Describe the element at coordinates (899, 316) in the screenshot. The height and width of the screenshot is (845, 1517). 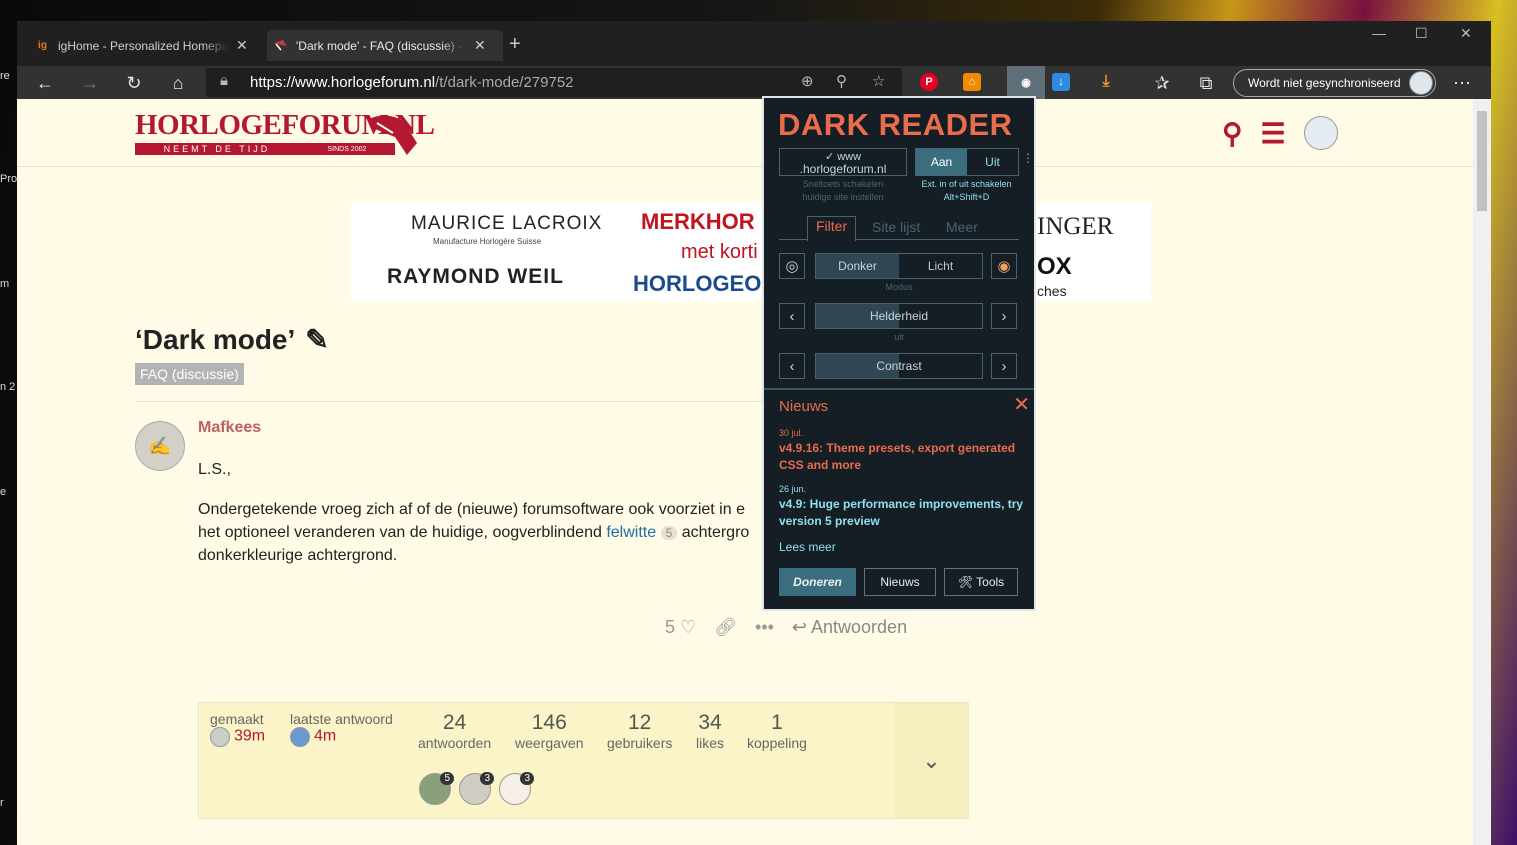
I see `brightness-slider: Helderheid` at that location.